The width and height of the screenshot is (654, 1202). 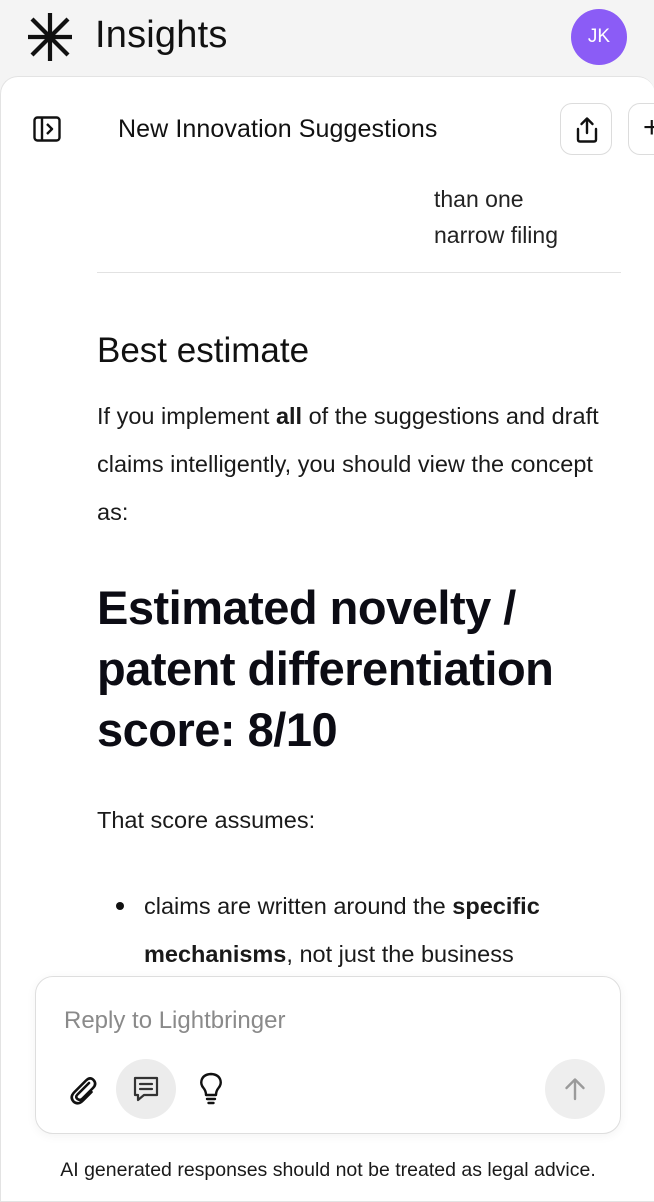 I want to click on reply-input, so click(x=314, y=1021).